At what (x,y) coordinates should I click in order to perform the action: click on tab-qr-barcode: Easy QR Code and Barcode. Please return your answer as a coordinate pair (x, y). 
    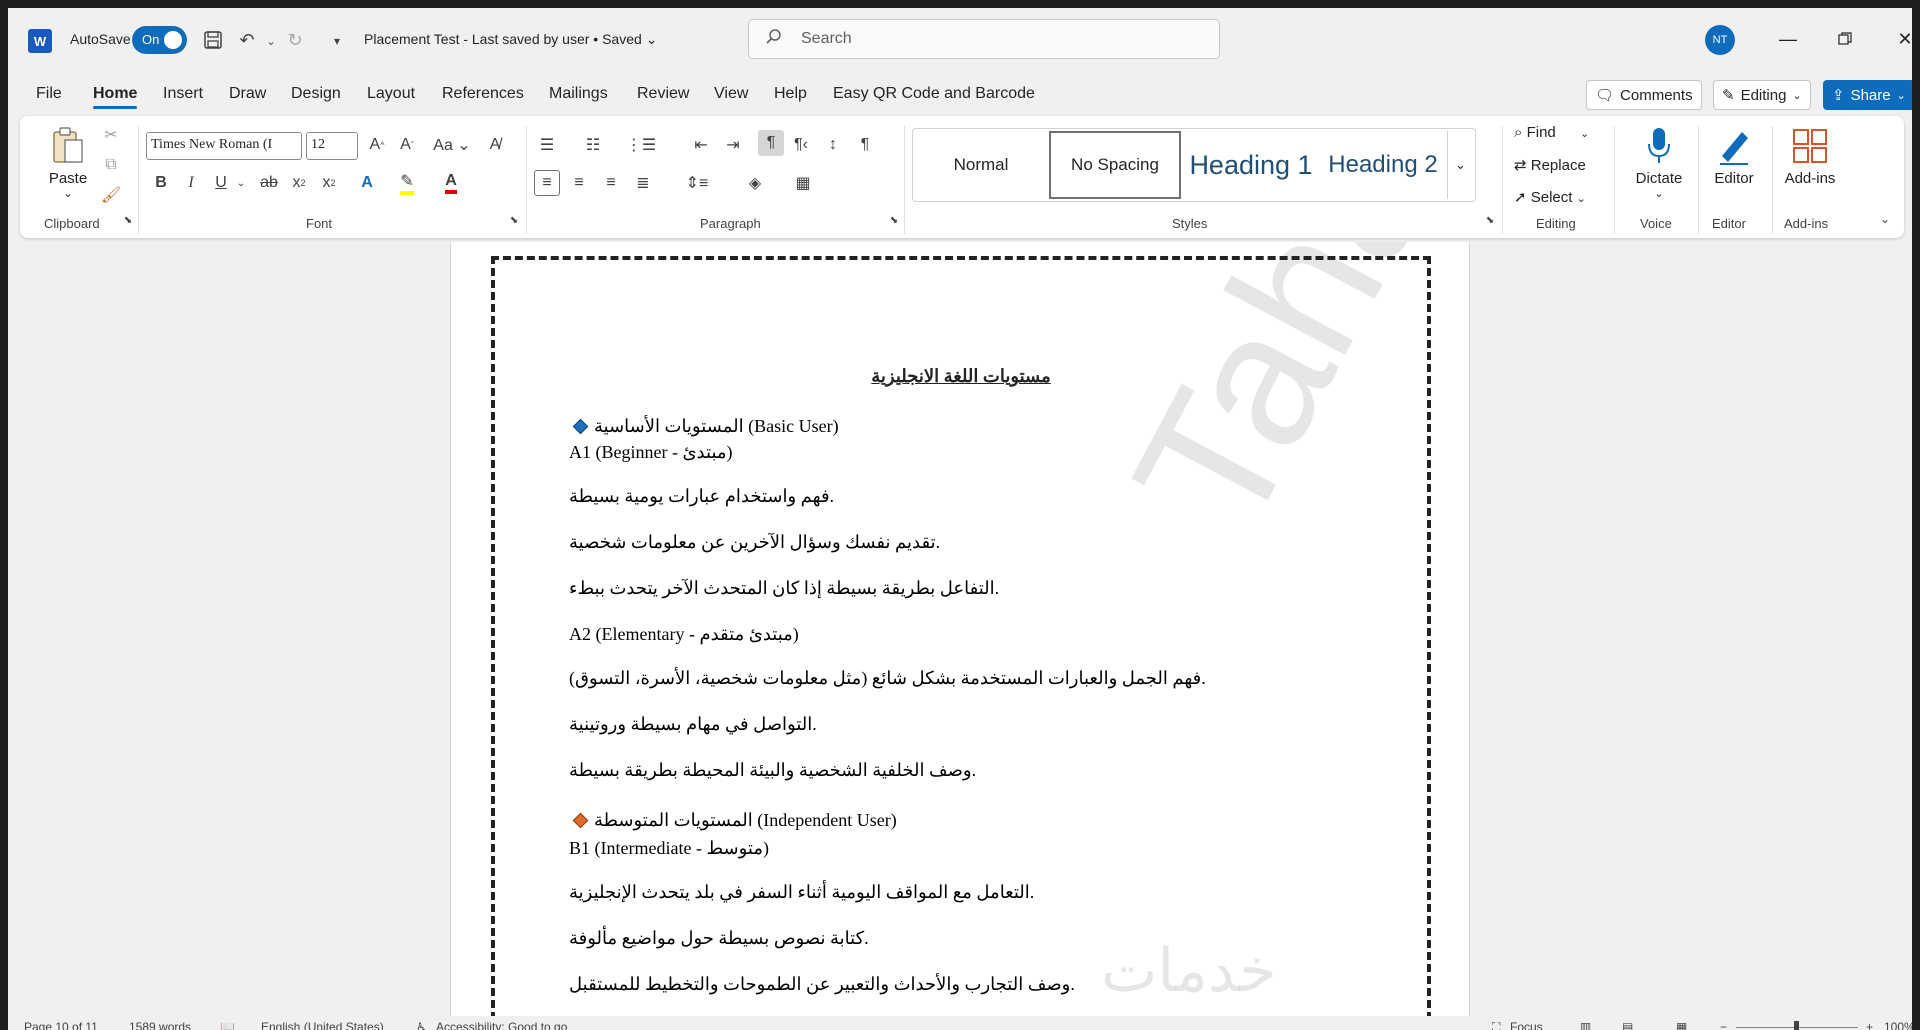
    Looking at the image, I should click on (934, 94).